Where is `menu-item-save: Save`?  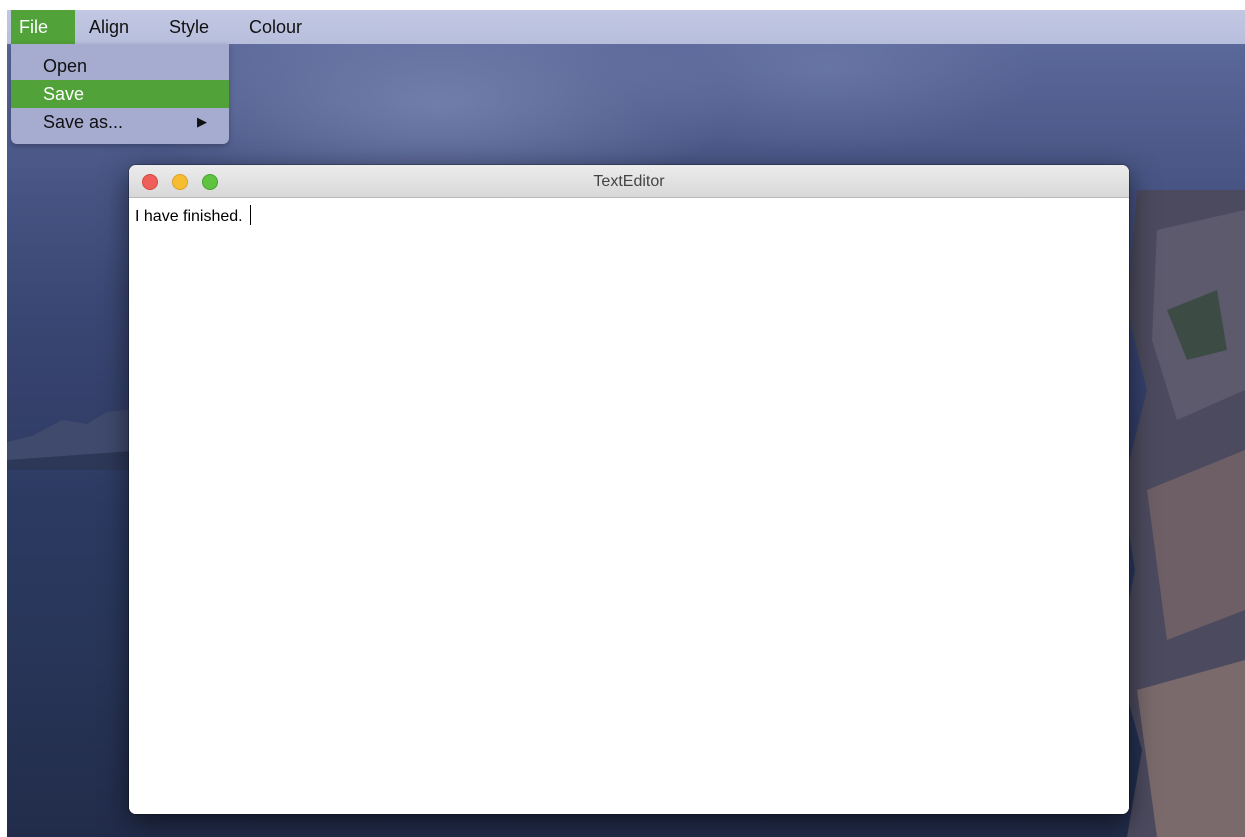 menu-item-save: Save is located at coordinates (120, 94).